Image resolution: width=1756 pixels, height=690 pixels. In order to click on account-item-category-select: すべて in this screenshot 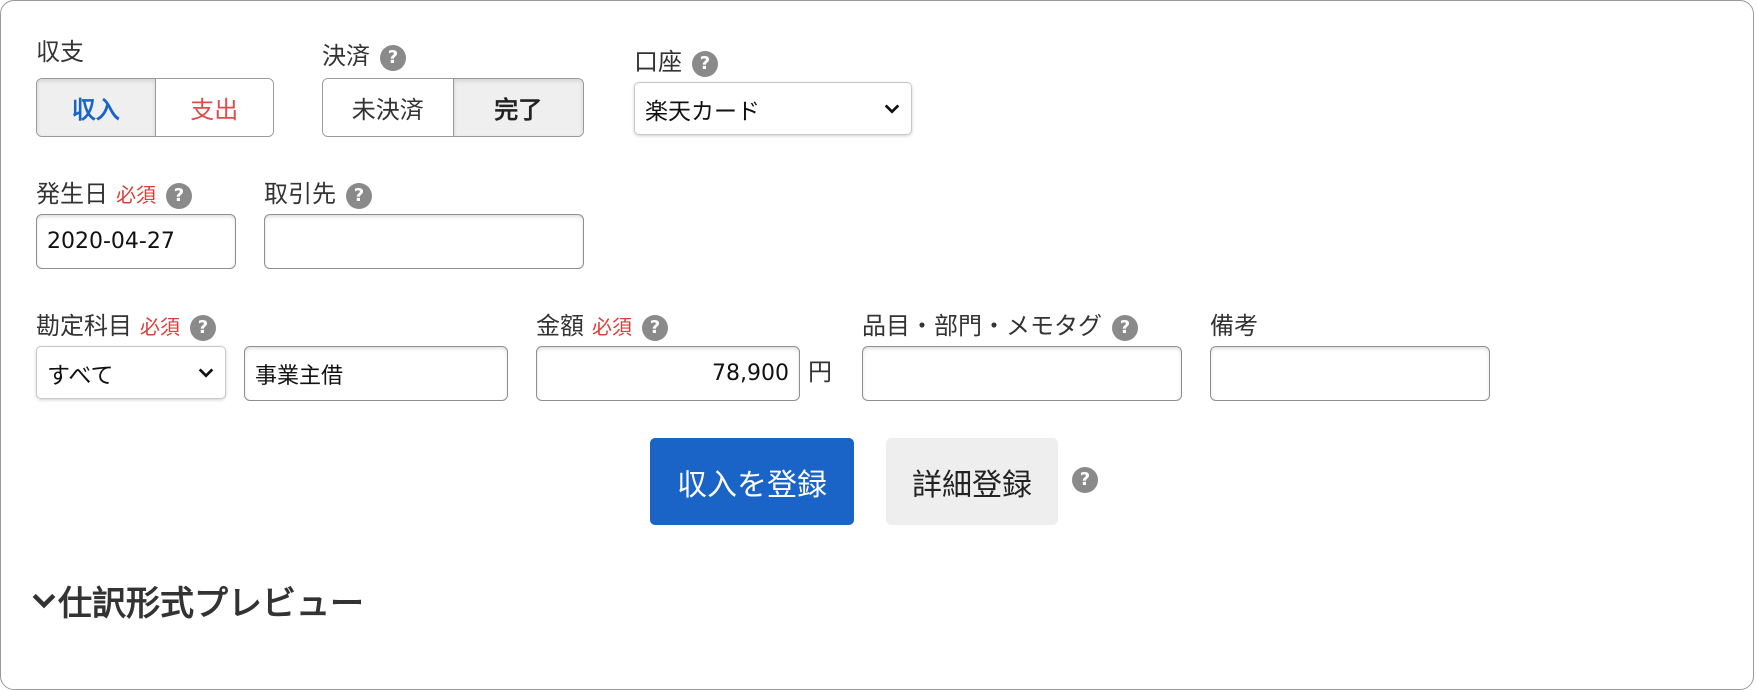, I will do `click(131, 372)`.